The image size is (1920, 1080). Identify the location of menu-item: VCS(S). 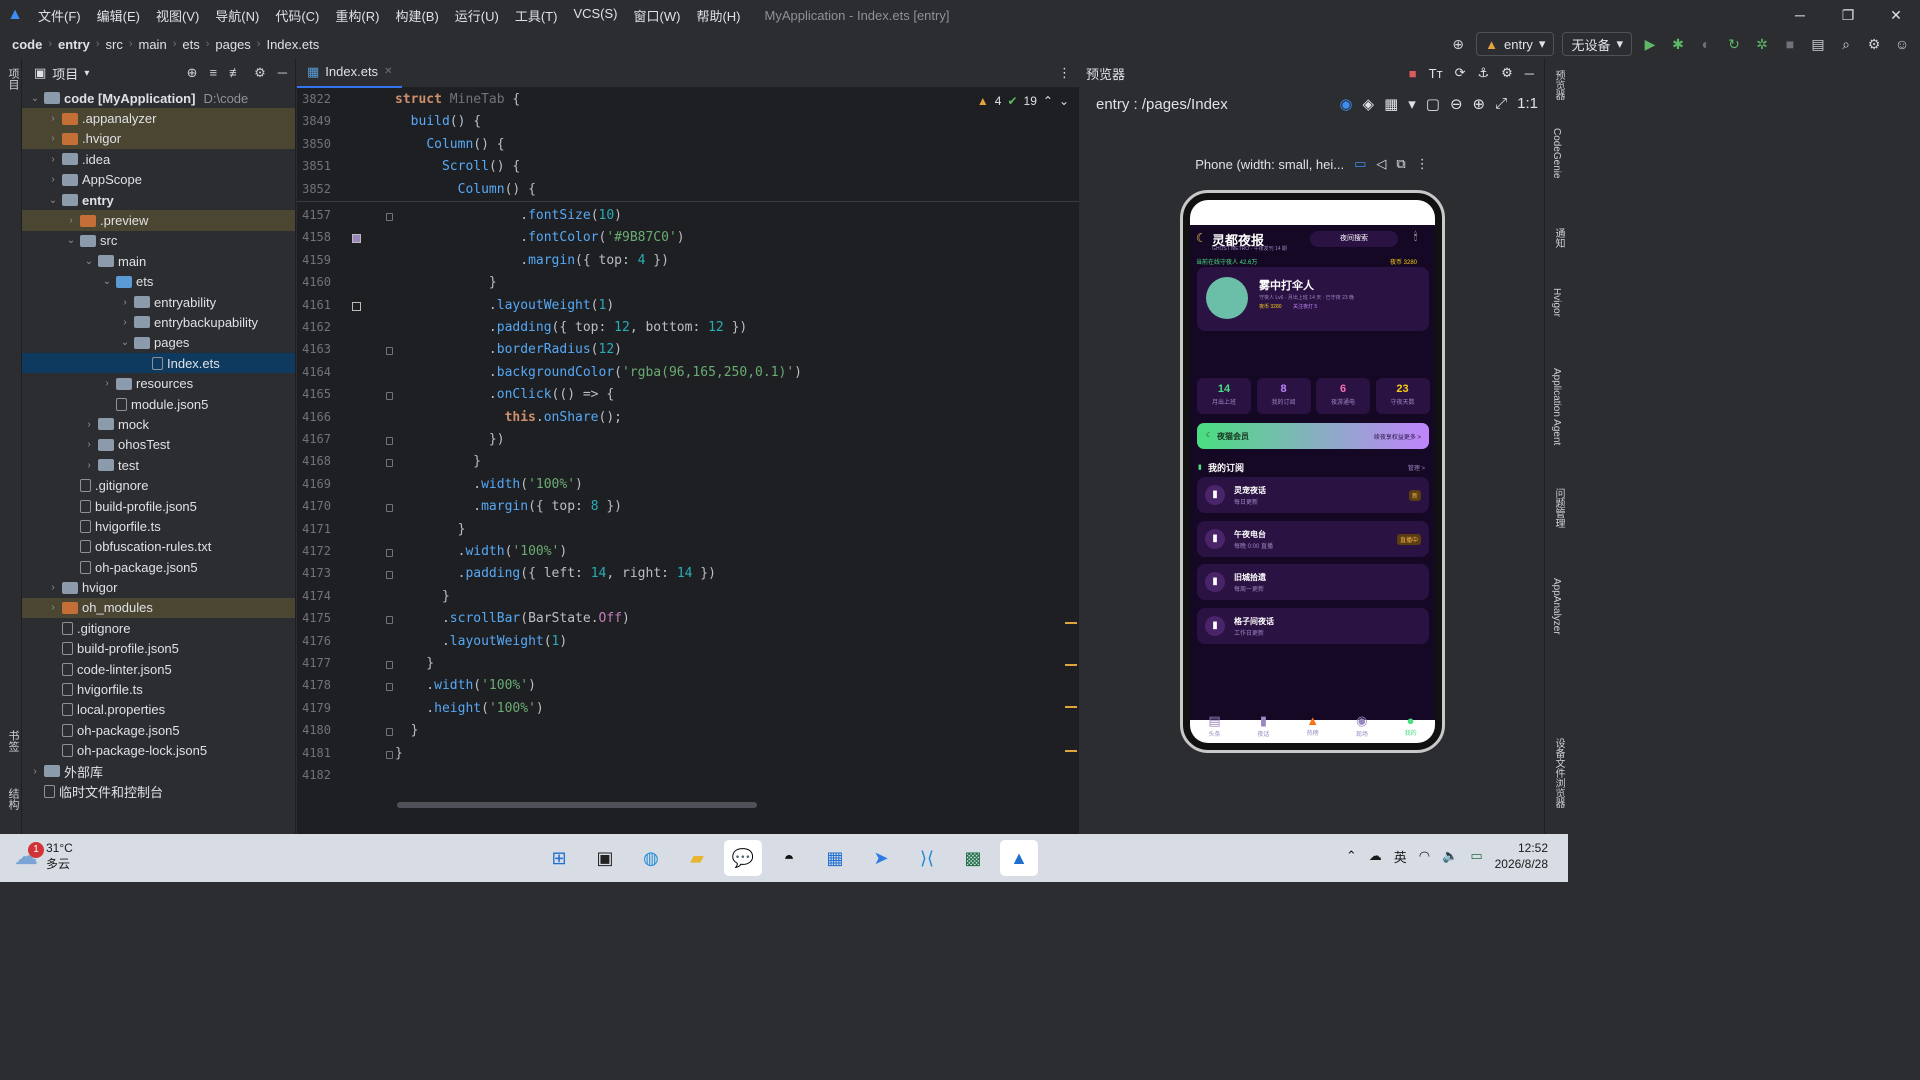
(595, 15).